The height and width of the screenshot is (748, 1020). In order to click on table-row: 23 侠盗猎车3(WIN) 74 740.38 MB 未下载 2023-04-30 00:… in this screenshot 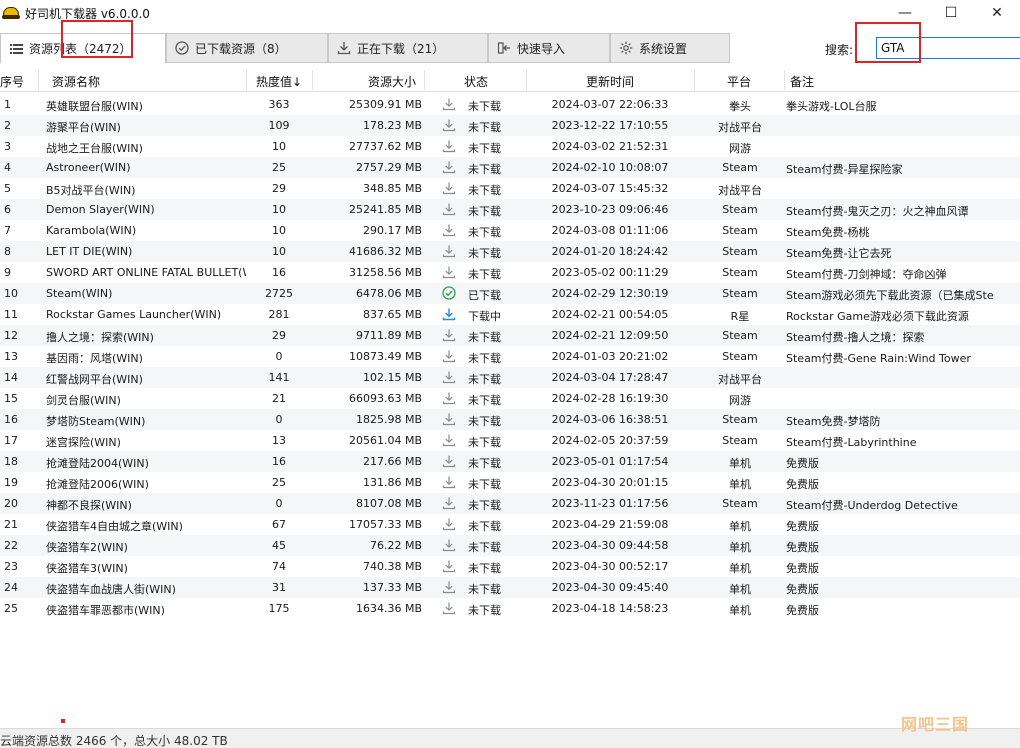, I will do `click(510, 566)`.